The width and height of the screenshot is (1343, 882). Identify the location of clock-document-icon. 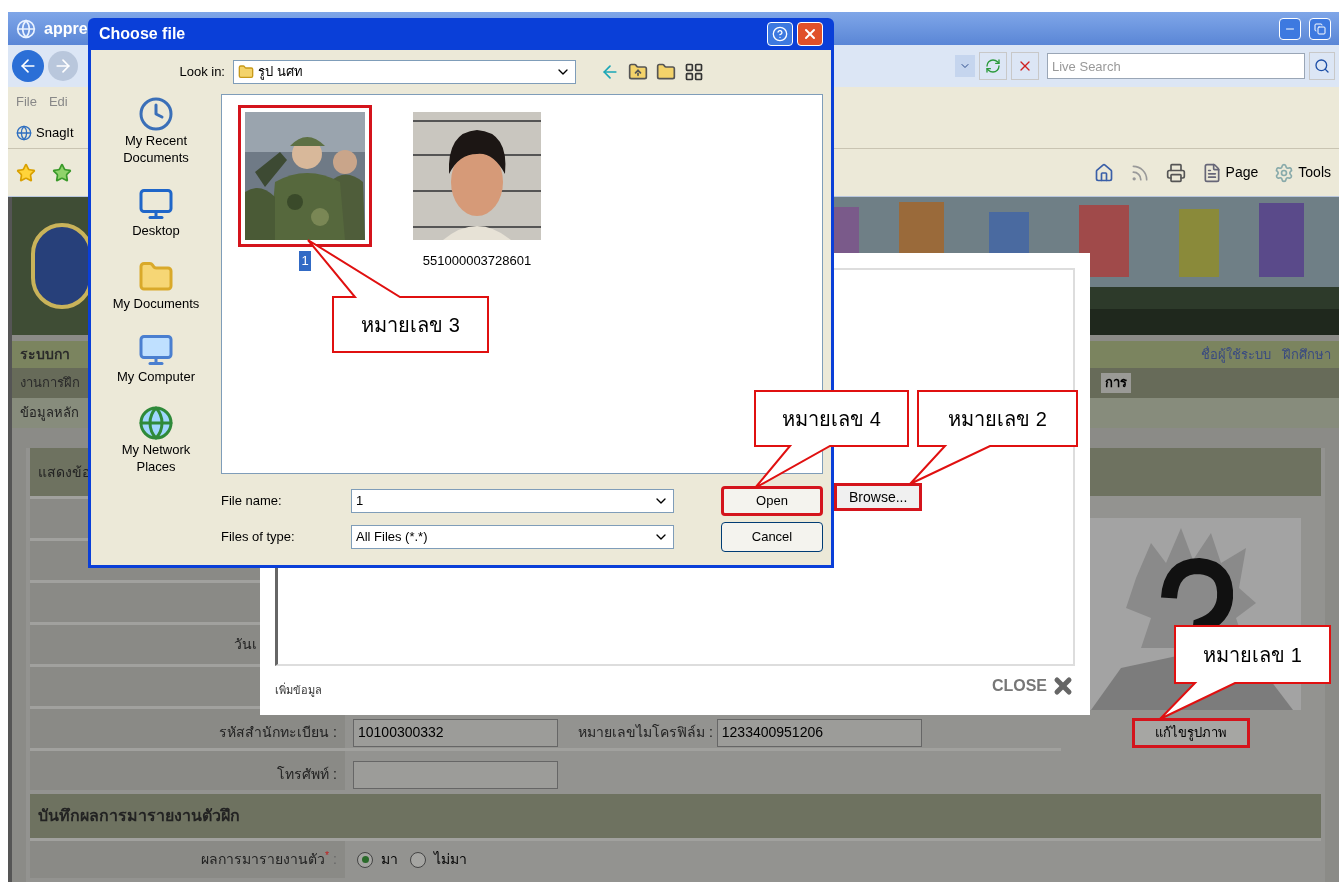
(156, 114).